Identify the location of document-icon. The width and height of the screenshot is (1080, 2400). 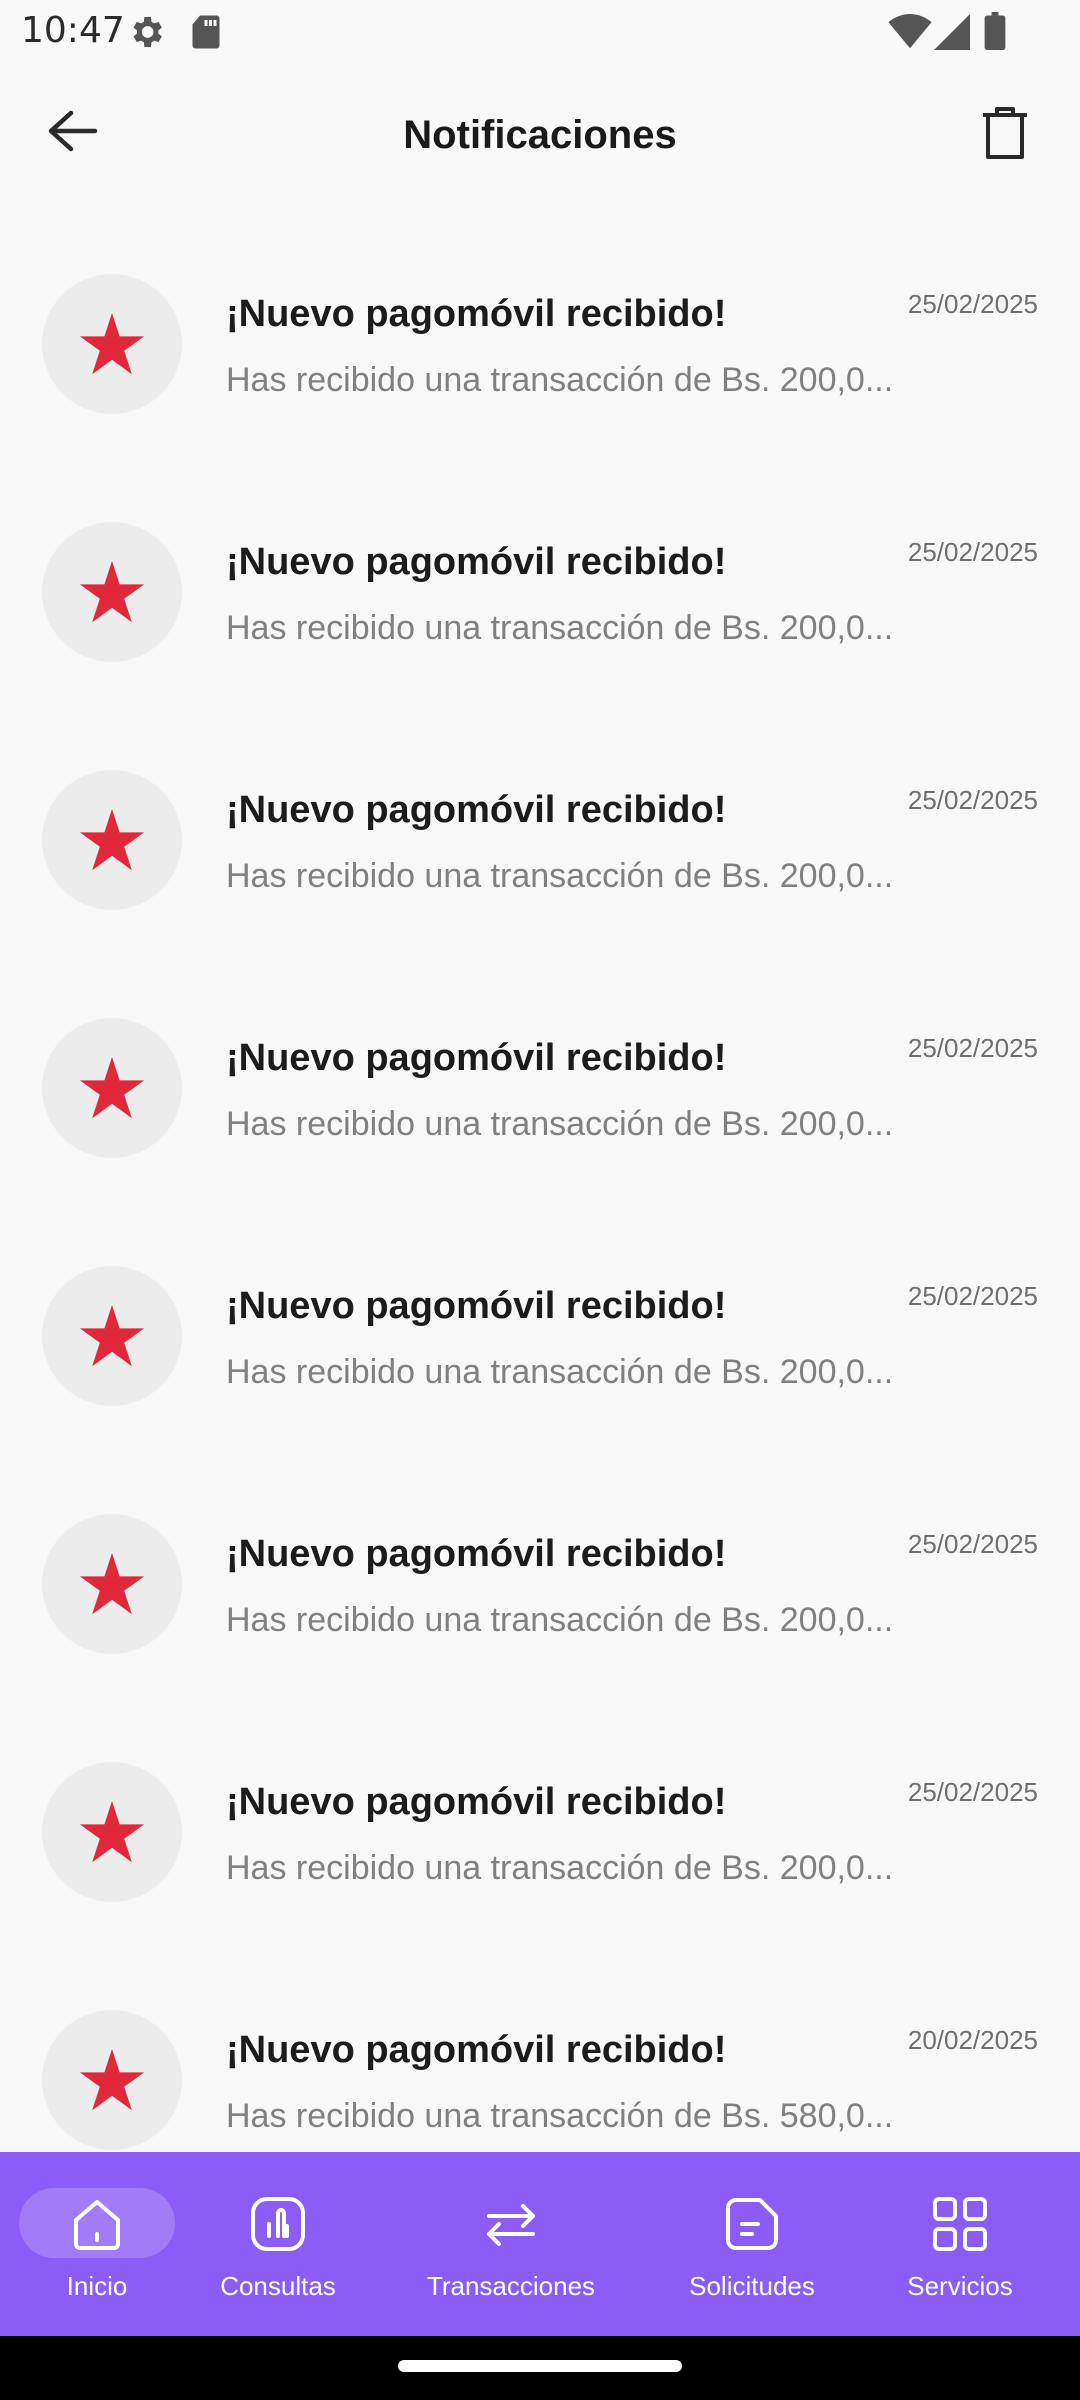
(752, 2224).